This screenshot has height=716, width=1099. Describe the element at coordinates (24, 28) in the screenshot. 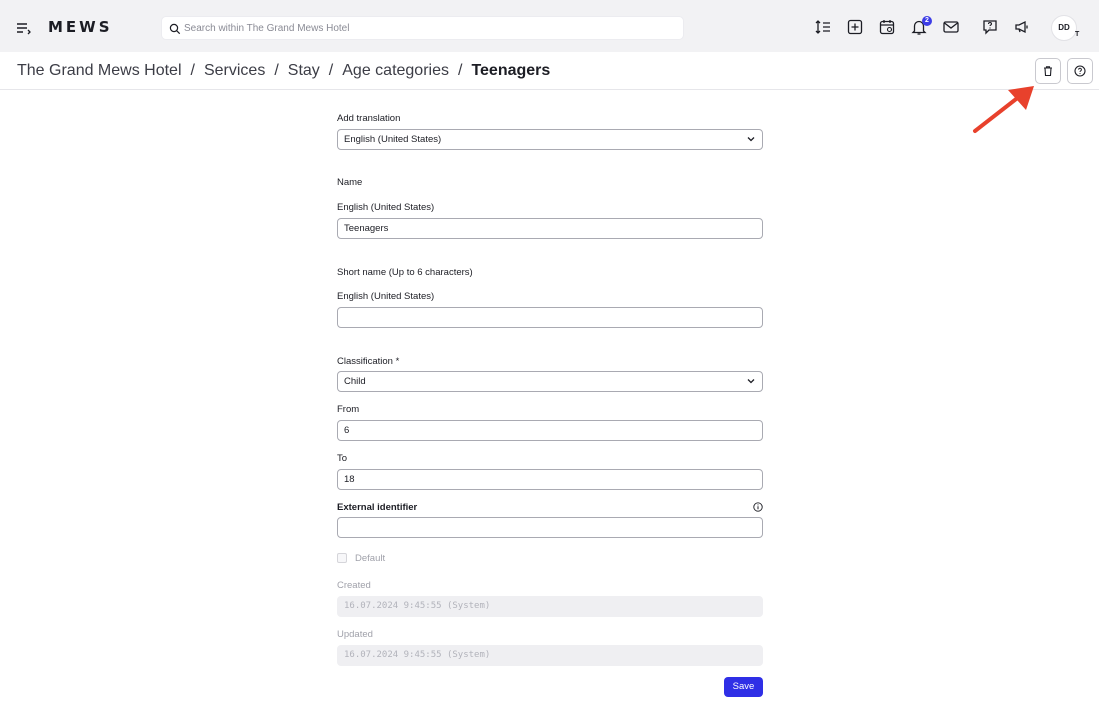

I see `menu-icon` at that location.